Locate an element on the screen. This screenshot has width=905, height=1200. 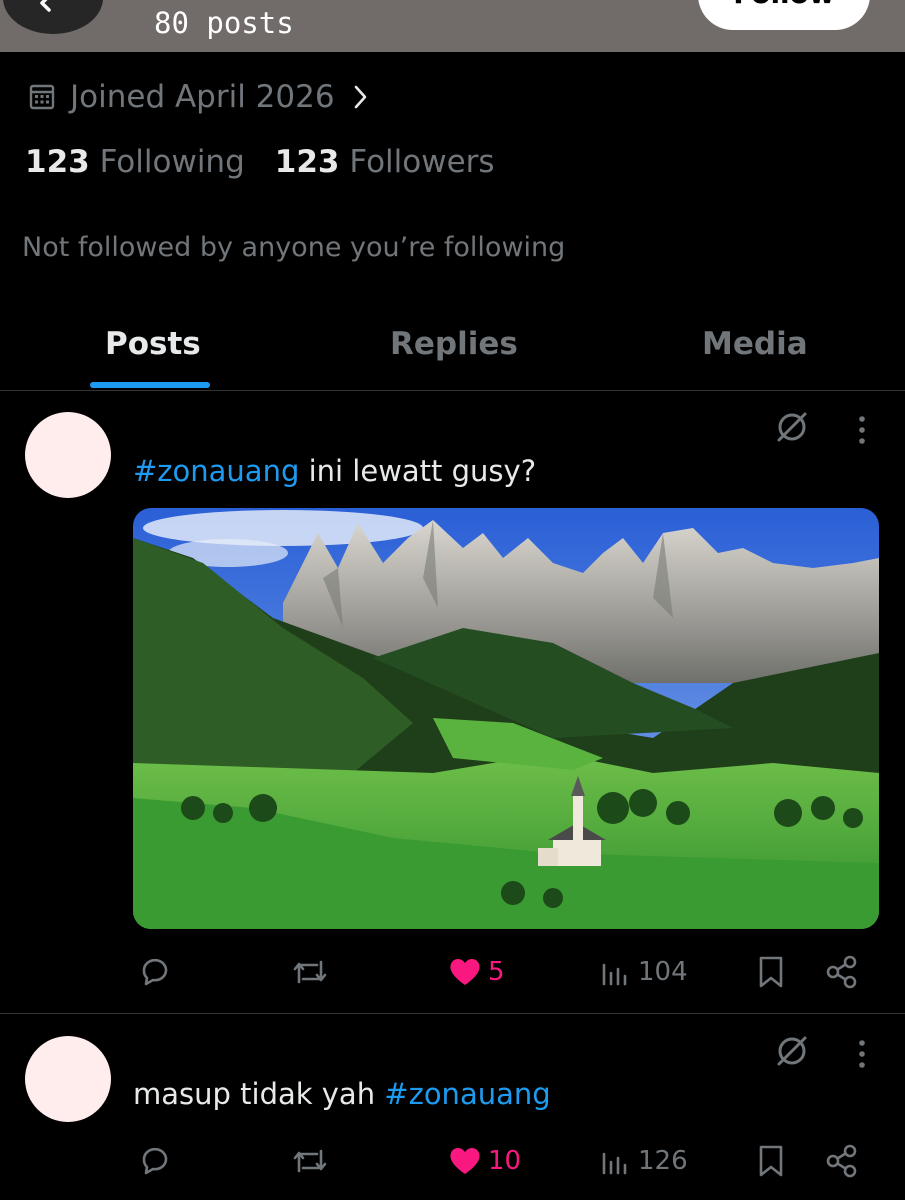
joined-date-row: Joined April 2026 is located at coordinates (198, 97).